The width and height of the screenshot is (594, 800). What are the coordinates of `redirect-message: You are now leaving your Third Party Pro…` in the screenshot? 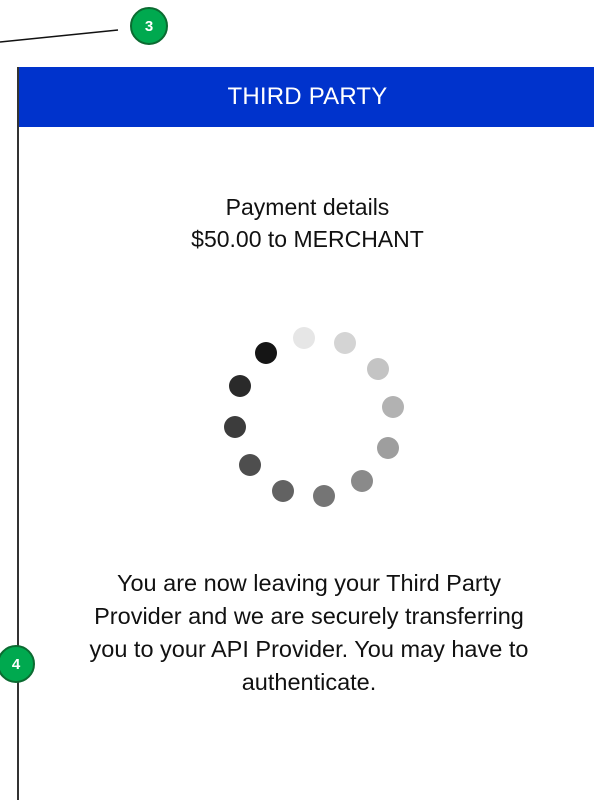 It's located at (309, 632).